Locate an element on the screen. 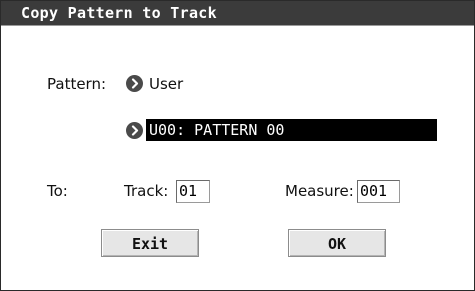  pattern-label: Pattern: is located at coordinates (77, 84).